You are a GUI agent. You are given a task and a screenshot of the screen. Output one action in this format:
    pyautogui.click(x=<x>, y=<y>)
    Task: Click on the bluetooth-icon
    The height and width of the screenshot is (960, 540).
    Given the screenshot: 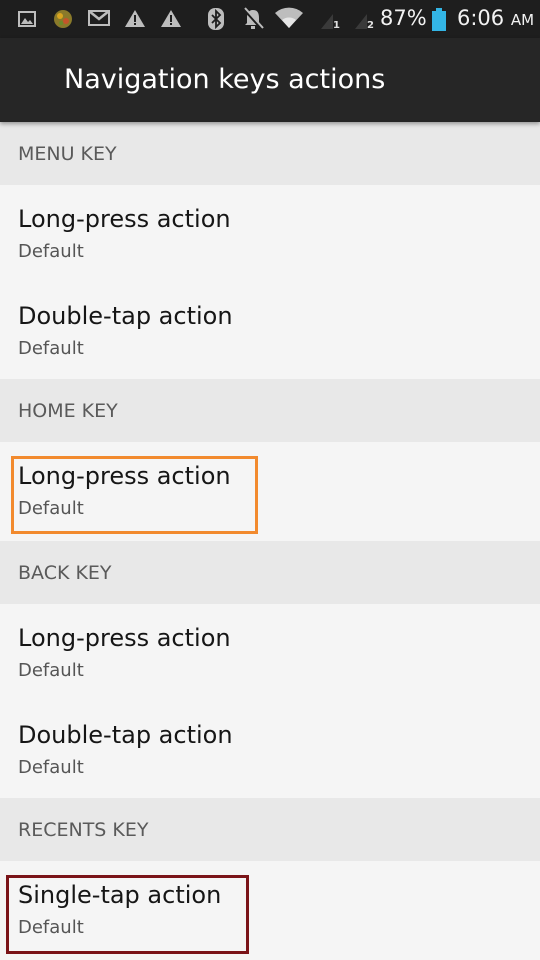 What is the action you would take?
    pyautogui.click(x=216, y=19)
    